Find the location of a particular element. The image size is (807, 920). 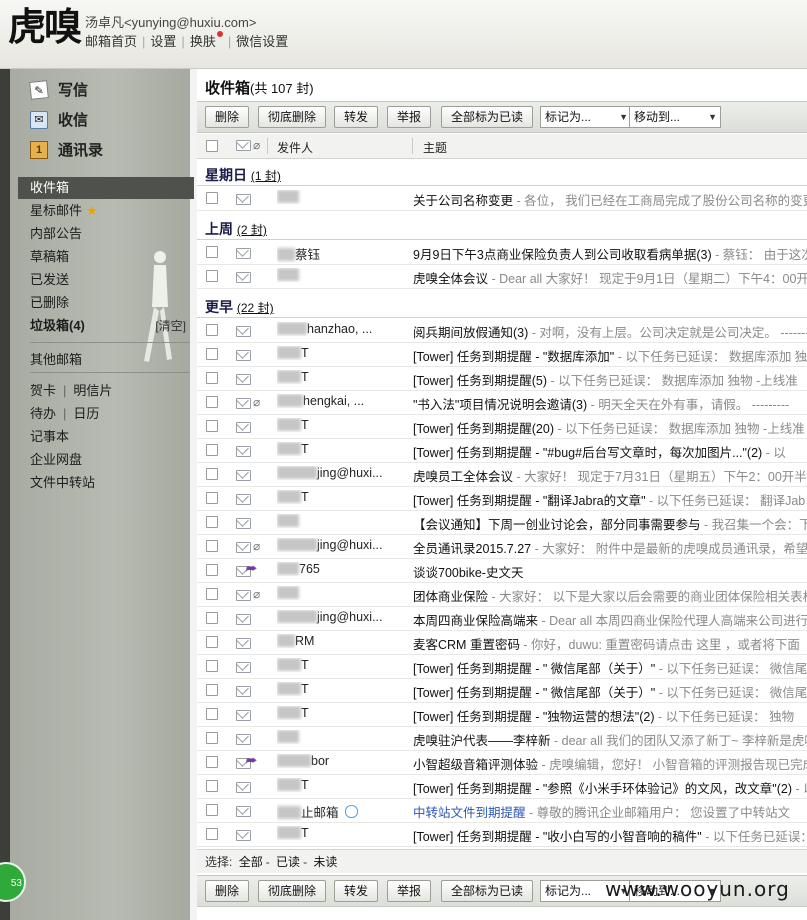

mail-row: 关于公司名称变更 - 各位， 我们已经在工商局完成了股份公司名称的变更， is located at coordinates (502, 198).